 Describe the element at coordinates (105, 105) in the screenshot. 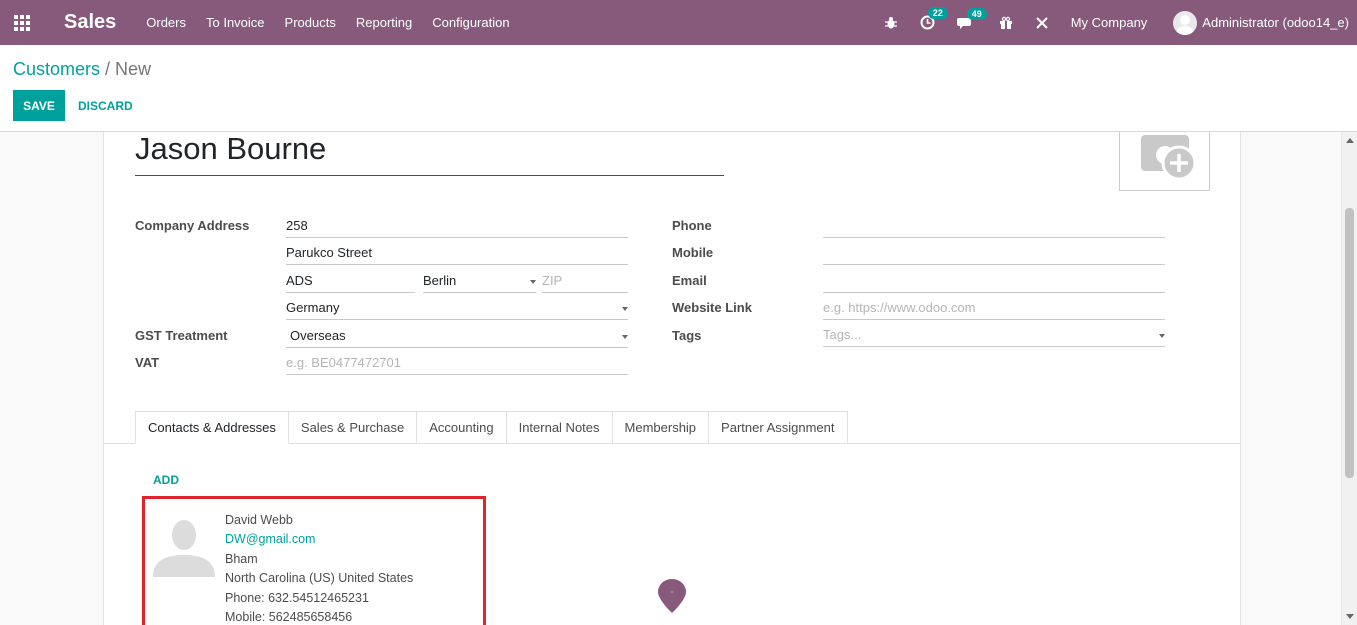

I see `discard-button: DISCARD` at that location.